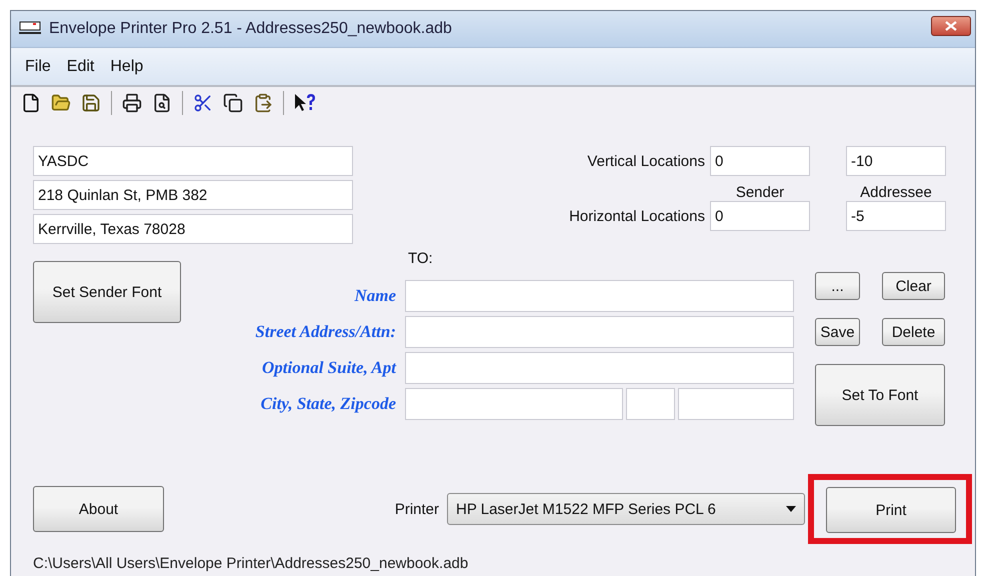 Image resolution: width=986 pixels, height=576 pixels. What do you see at coordinates (375, 296) in the screenshot?
I see `address-field-label: Name` at bounding box center [375, 296].